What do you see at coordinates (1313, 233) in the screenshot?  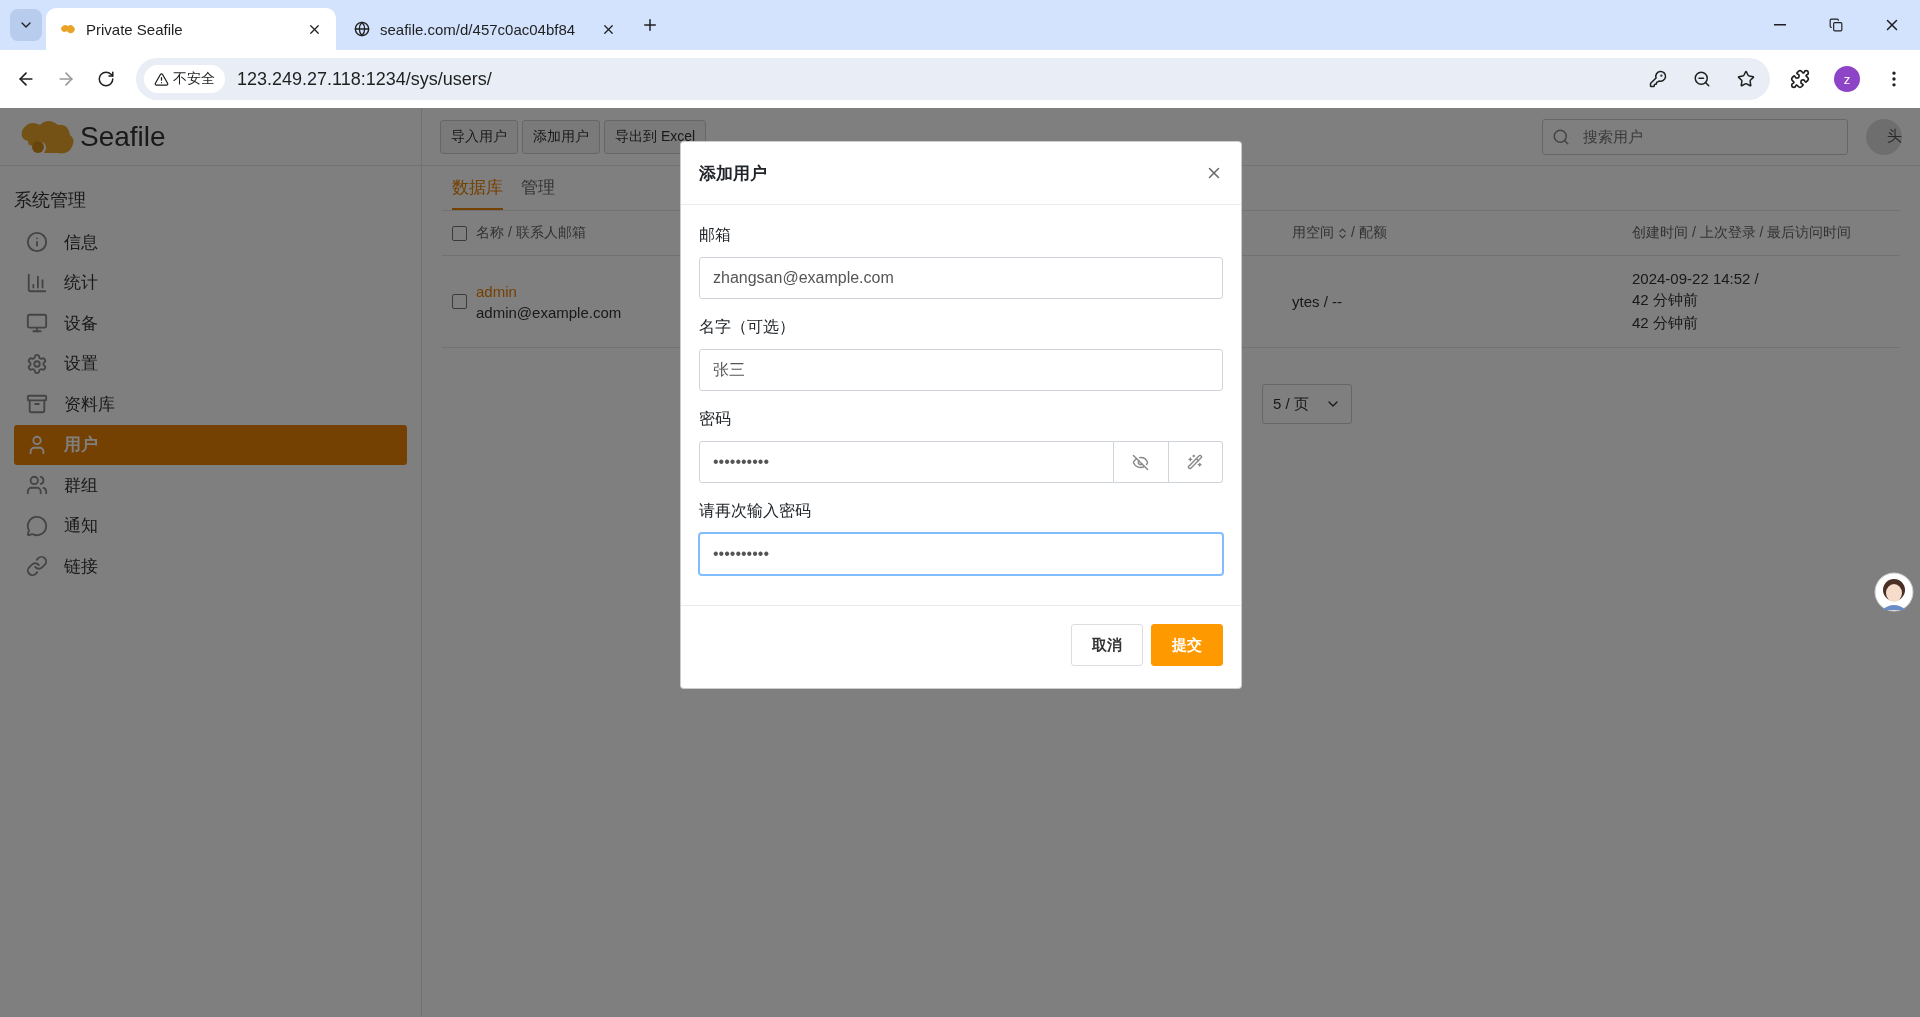 I see `column-header: 用空间` at bounding box center [1313, 233].